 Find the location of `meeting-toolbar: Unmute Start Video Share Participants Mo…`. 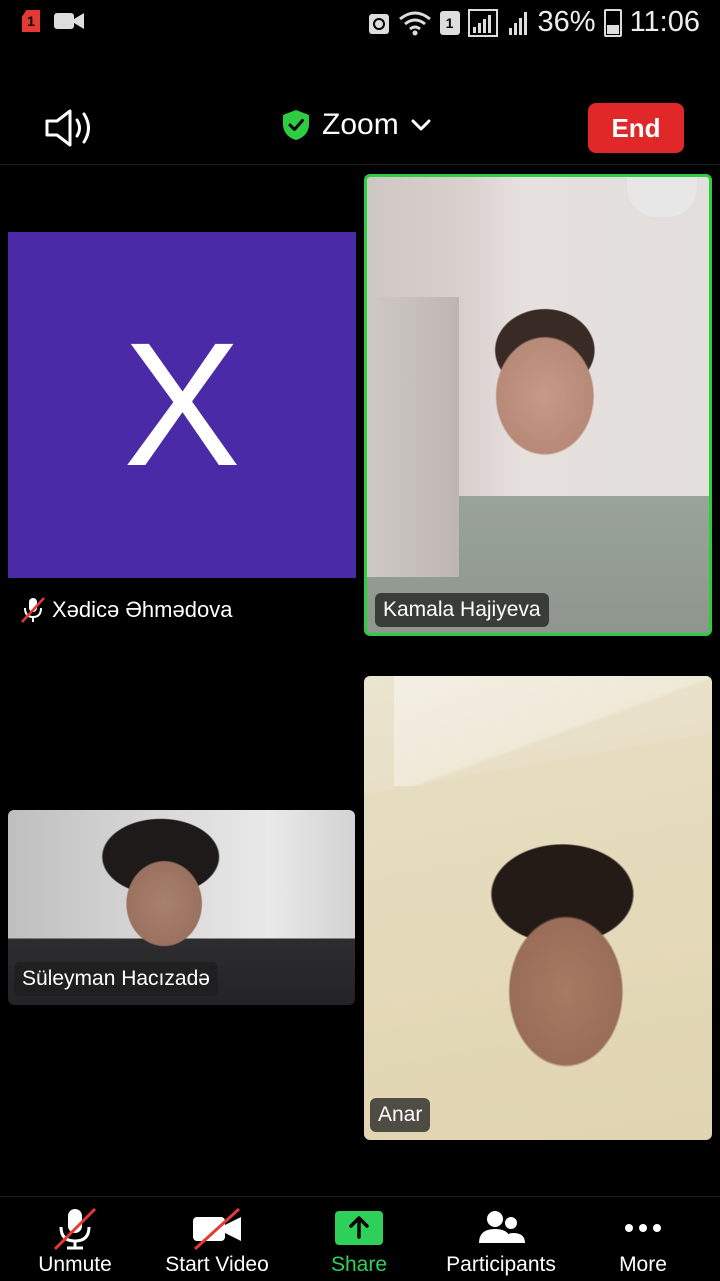

meeting-toolbar: Unmute Start Video Share Participants Mo… is located at coordinates (360, 1238).